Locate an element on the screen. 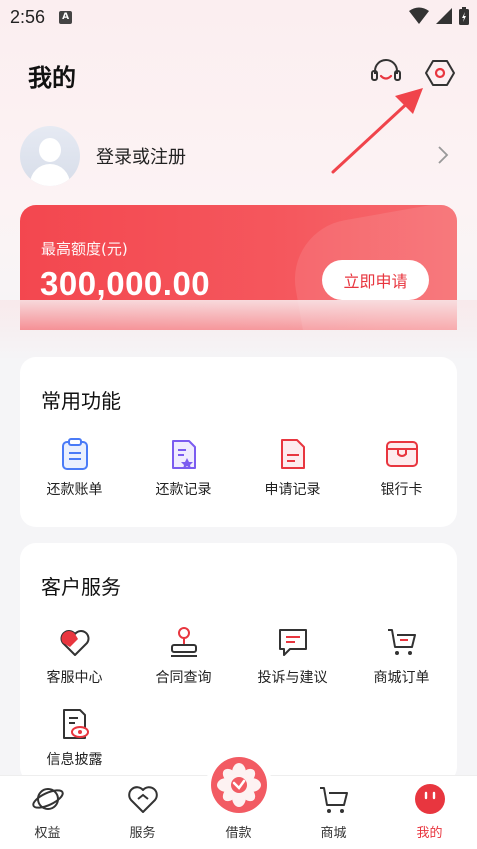 This screenshot has width=477, height=849. tab-label: 我的 is located at coordinates (429, 833).